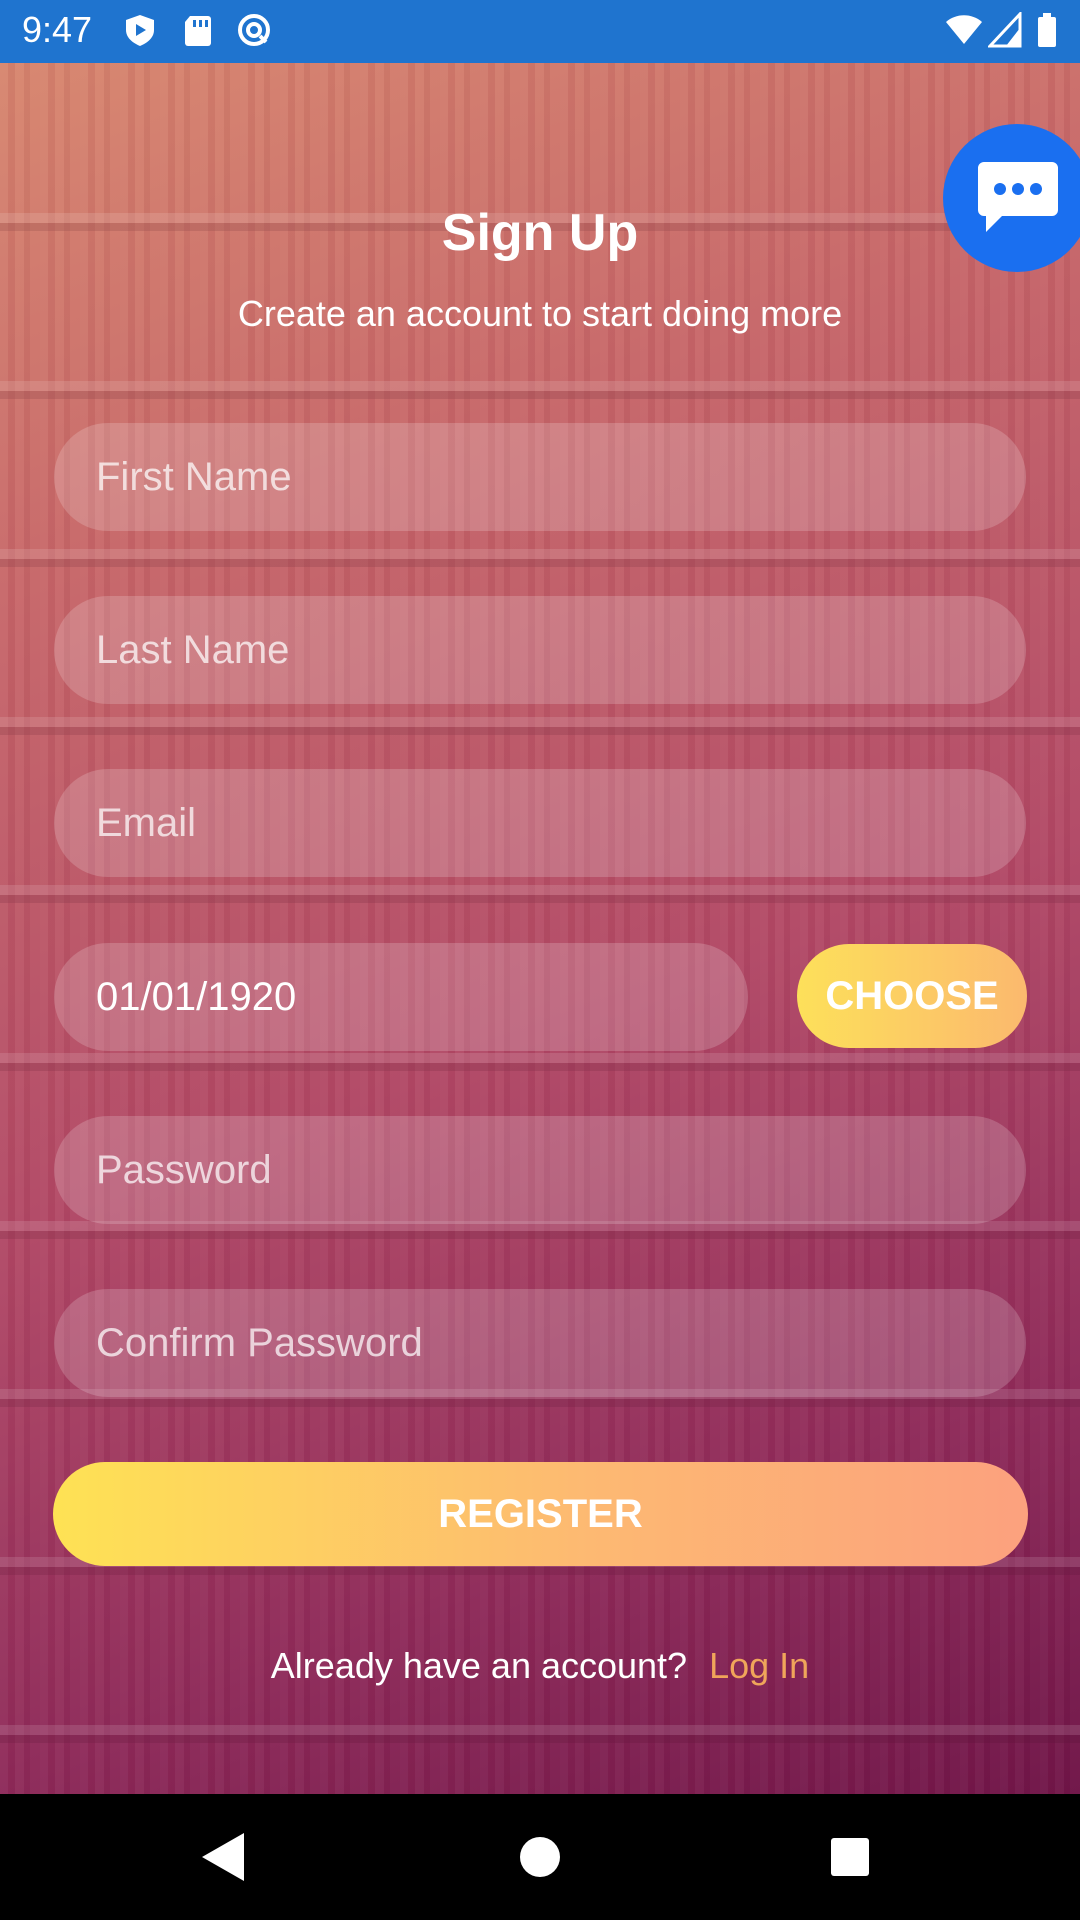 This screenshot has height=1920, width=1080. I want to click on login-prompt-text: Already have an account?, so click(479, 1665).